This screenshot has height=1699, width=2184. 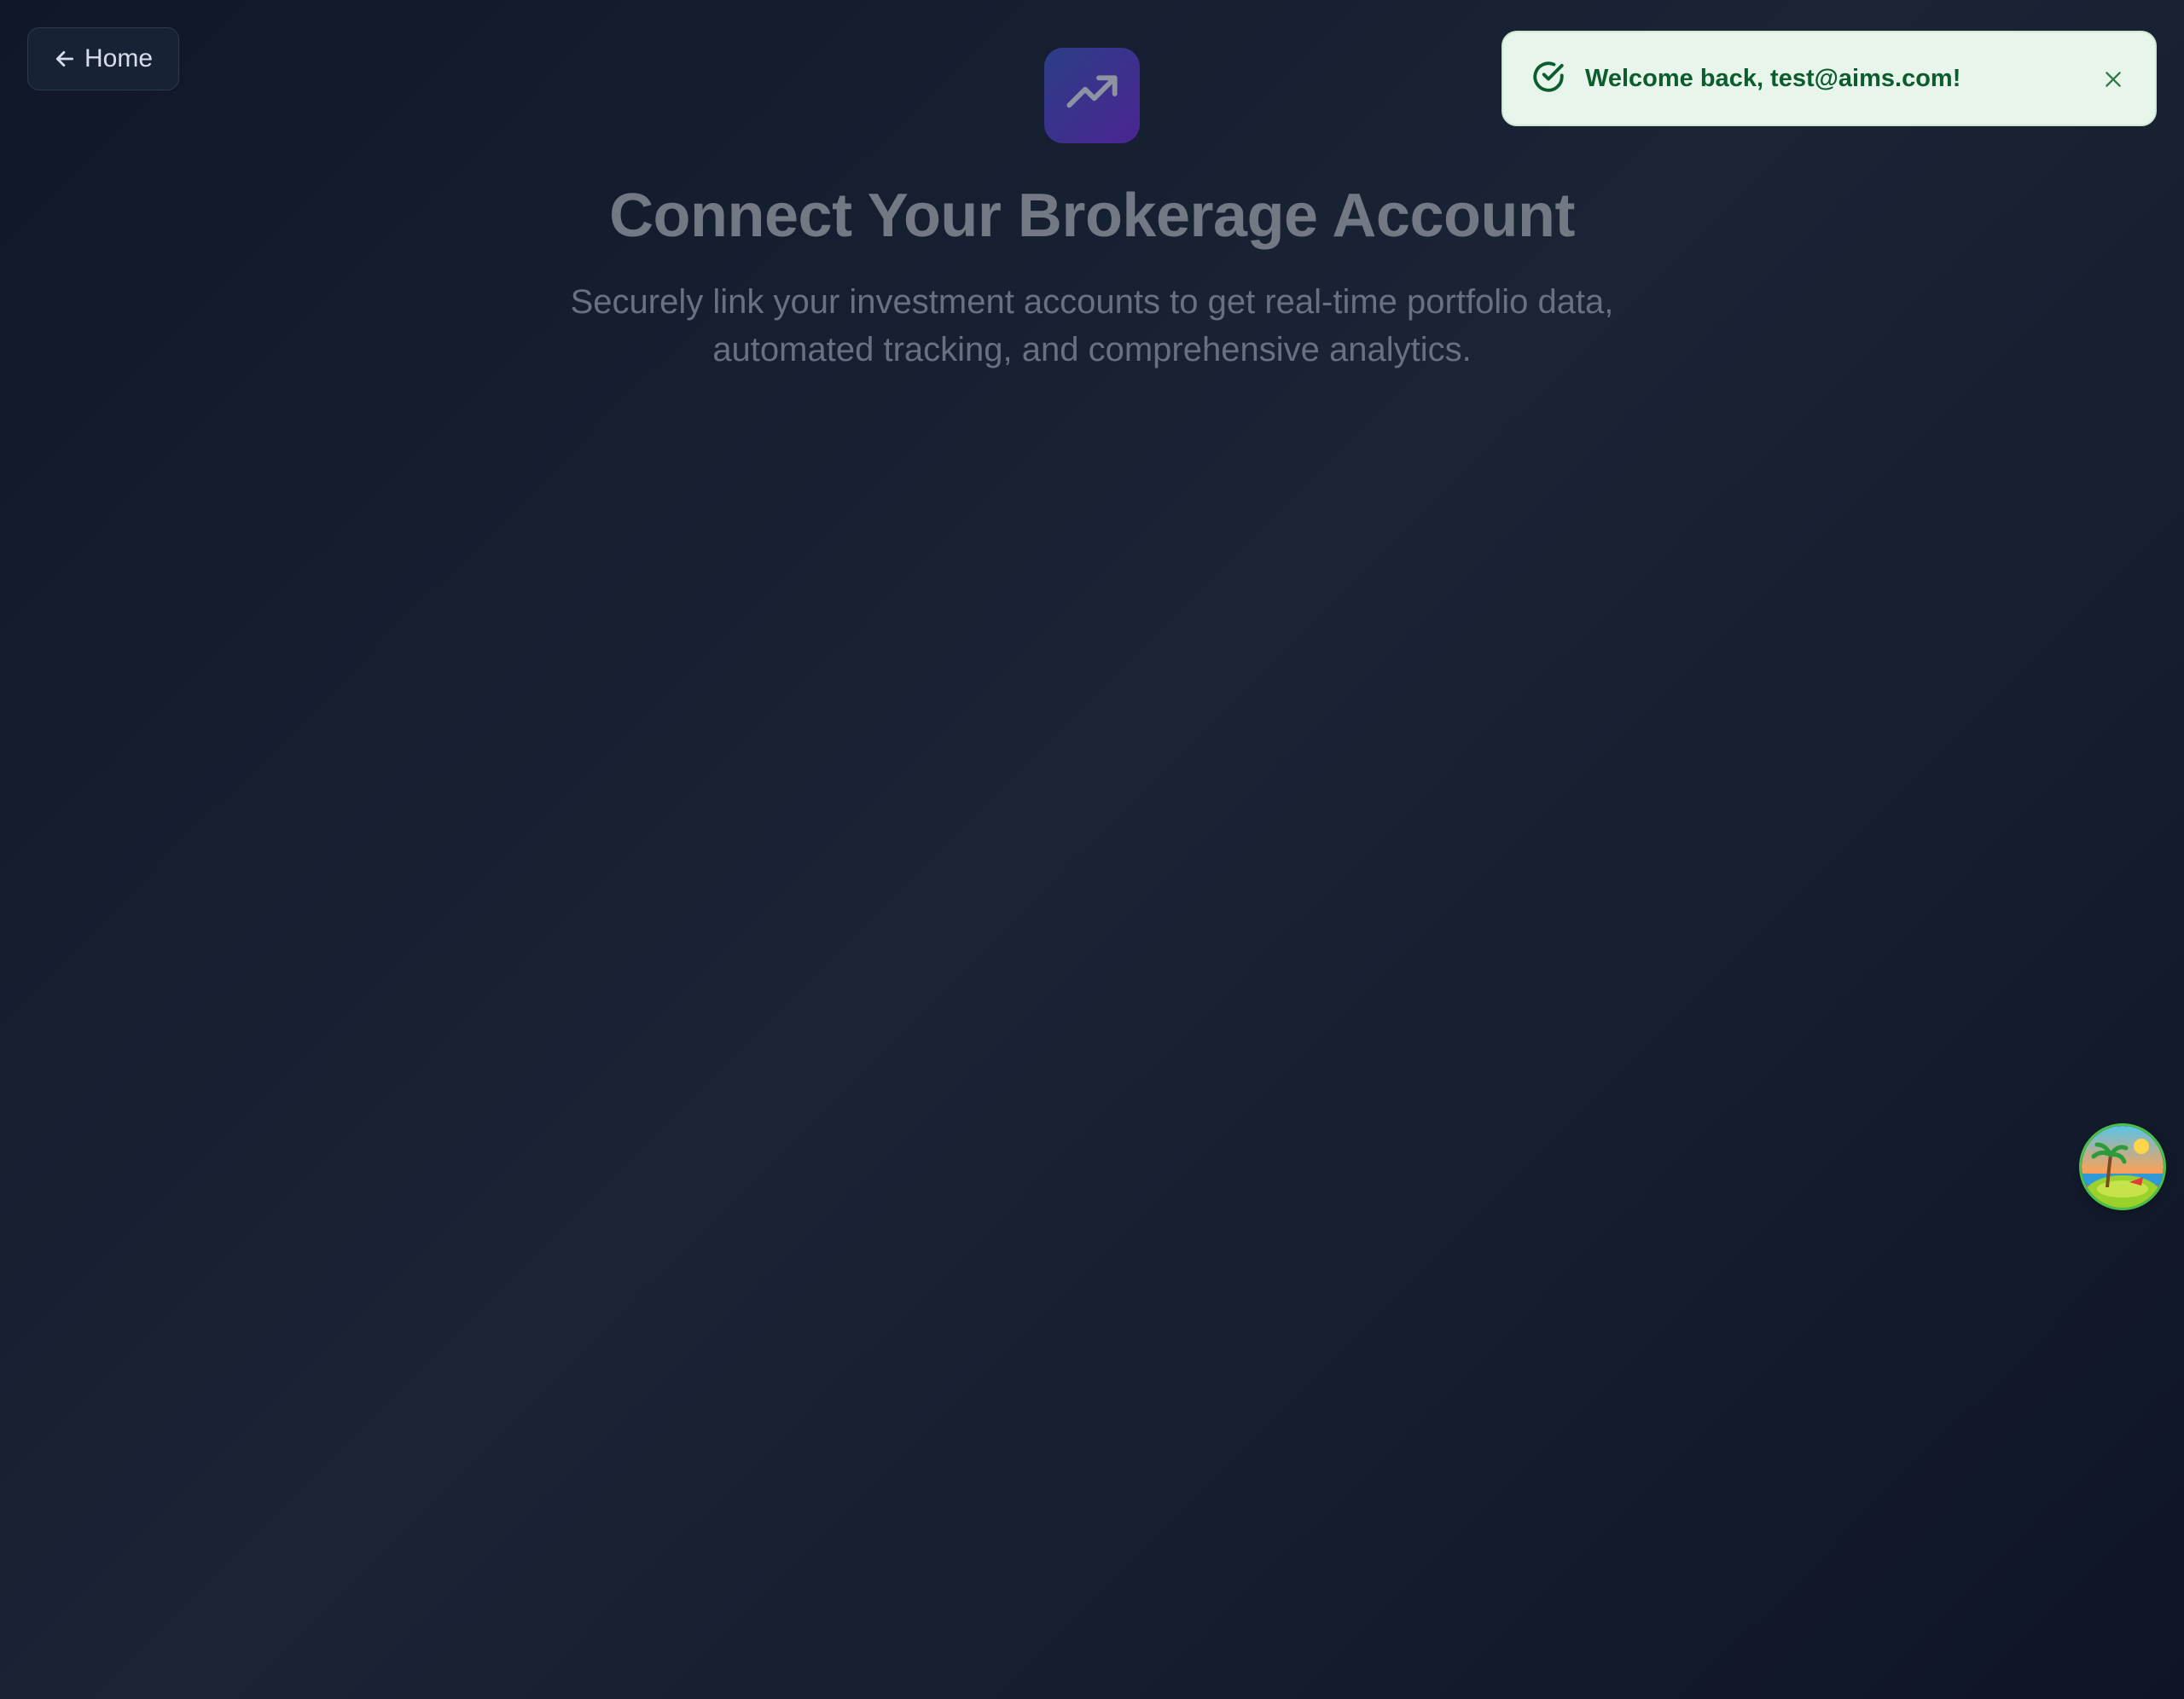 What do you see at coordinates (119, 58) in the screenshot?
I see `home-button-label: Home` at bounding box center [119, 58].